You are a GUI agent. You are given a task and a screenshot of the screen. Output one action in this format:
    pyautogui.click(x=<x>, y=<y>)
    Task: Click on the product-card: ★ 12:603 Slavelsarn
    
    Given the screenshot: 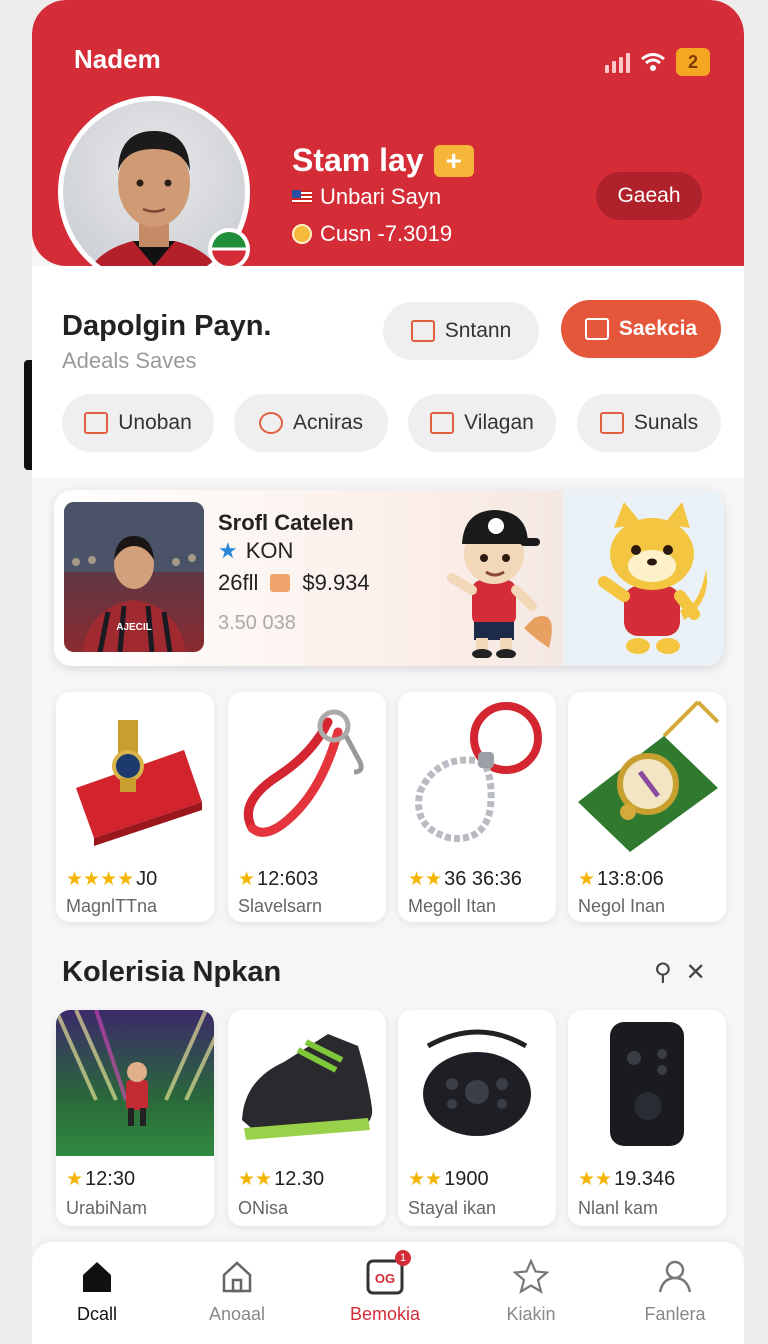 What is the action you would take?
    pyautogui.click(x=307, y=807)
    